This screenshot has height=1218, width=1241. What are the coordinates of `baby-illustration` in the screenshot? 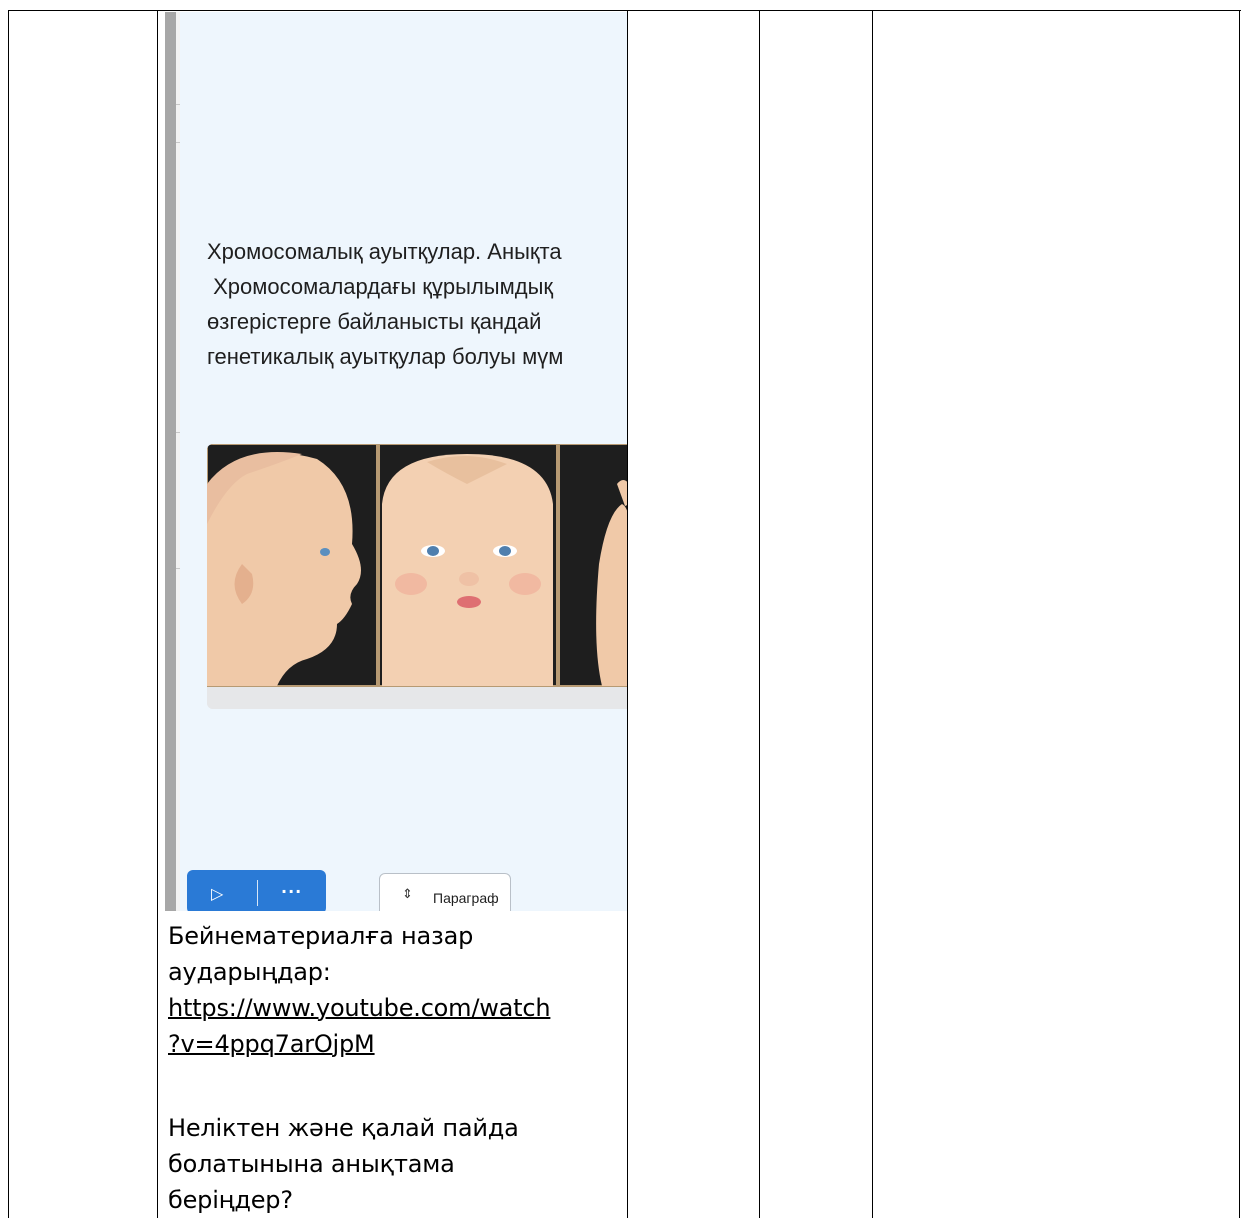 It's located at (417, 576).